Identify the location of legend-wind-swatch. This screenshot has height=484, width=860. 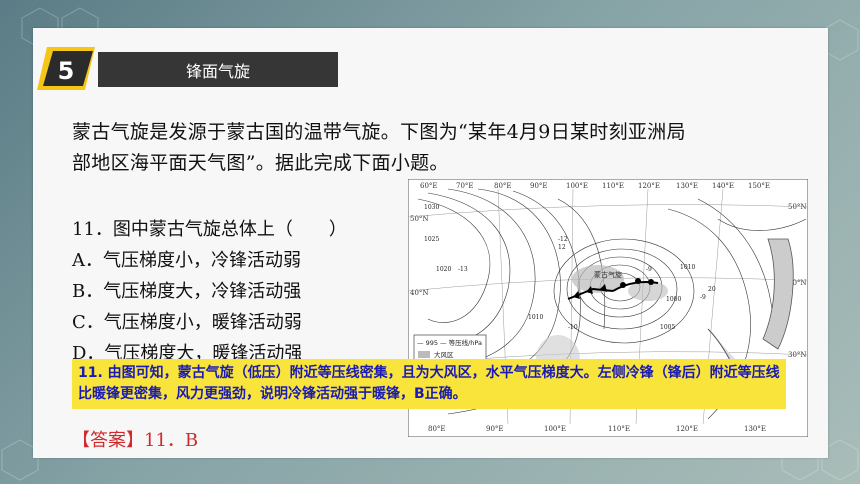
(424, 354).